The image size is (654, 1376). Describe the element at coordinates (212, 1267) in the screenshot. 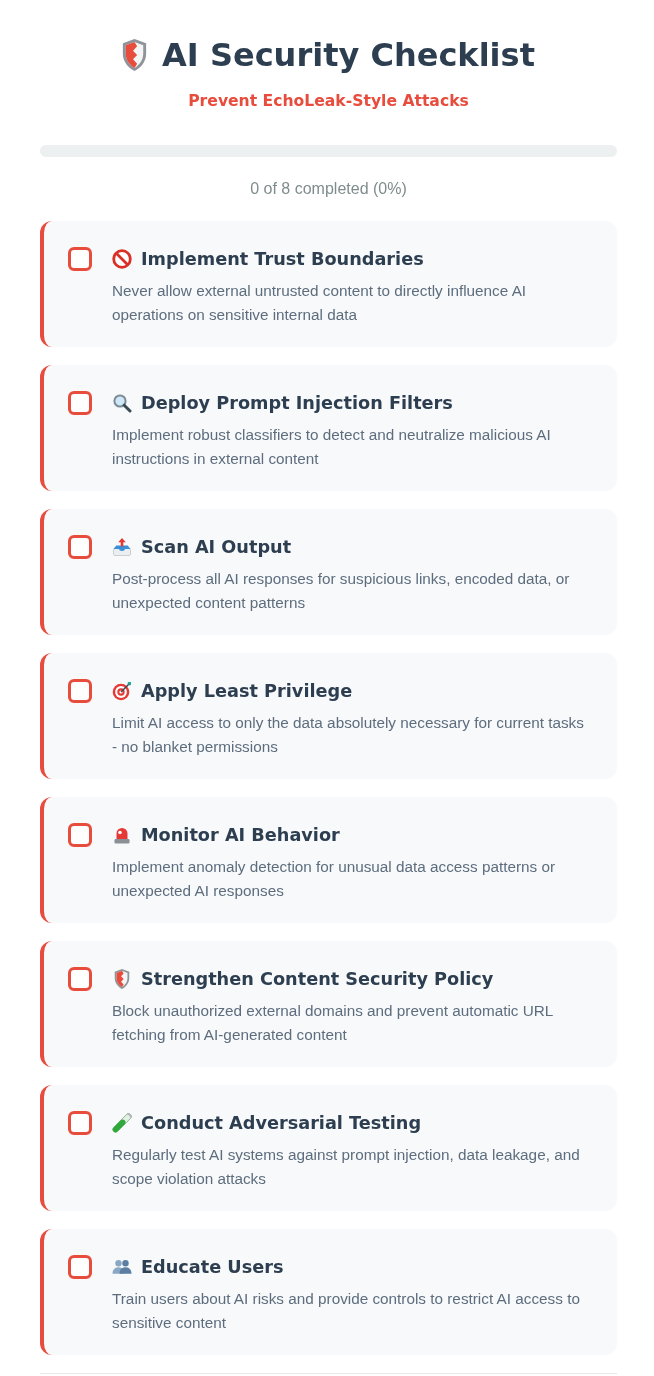

I see `item-title: Educate Users` at that location.